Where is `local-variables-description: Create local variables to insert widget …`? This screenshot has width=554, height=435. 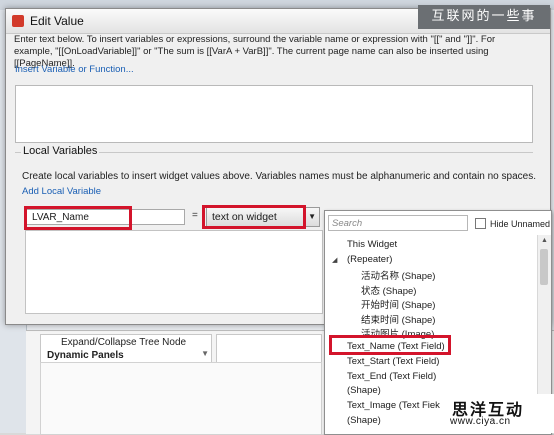
local-variables-description: Create local variables to insert widget … is located at coordinates (279, 176).